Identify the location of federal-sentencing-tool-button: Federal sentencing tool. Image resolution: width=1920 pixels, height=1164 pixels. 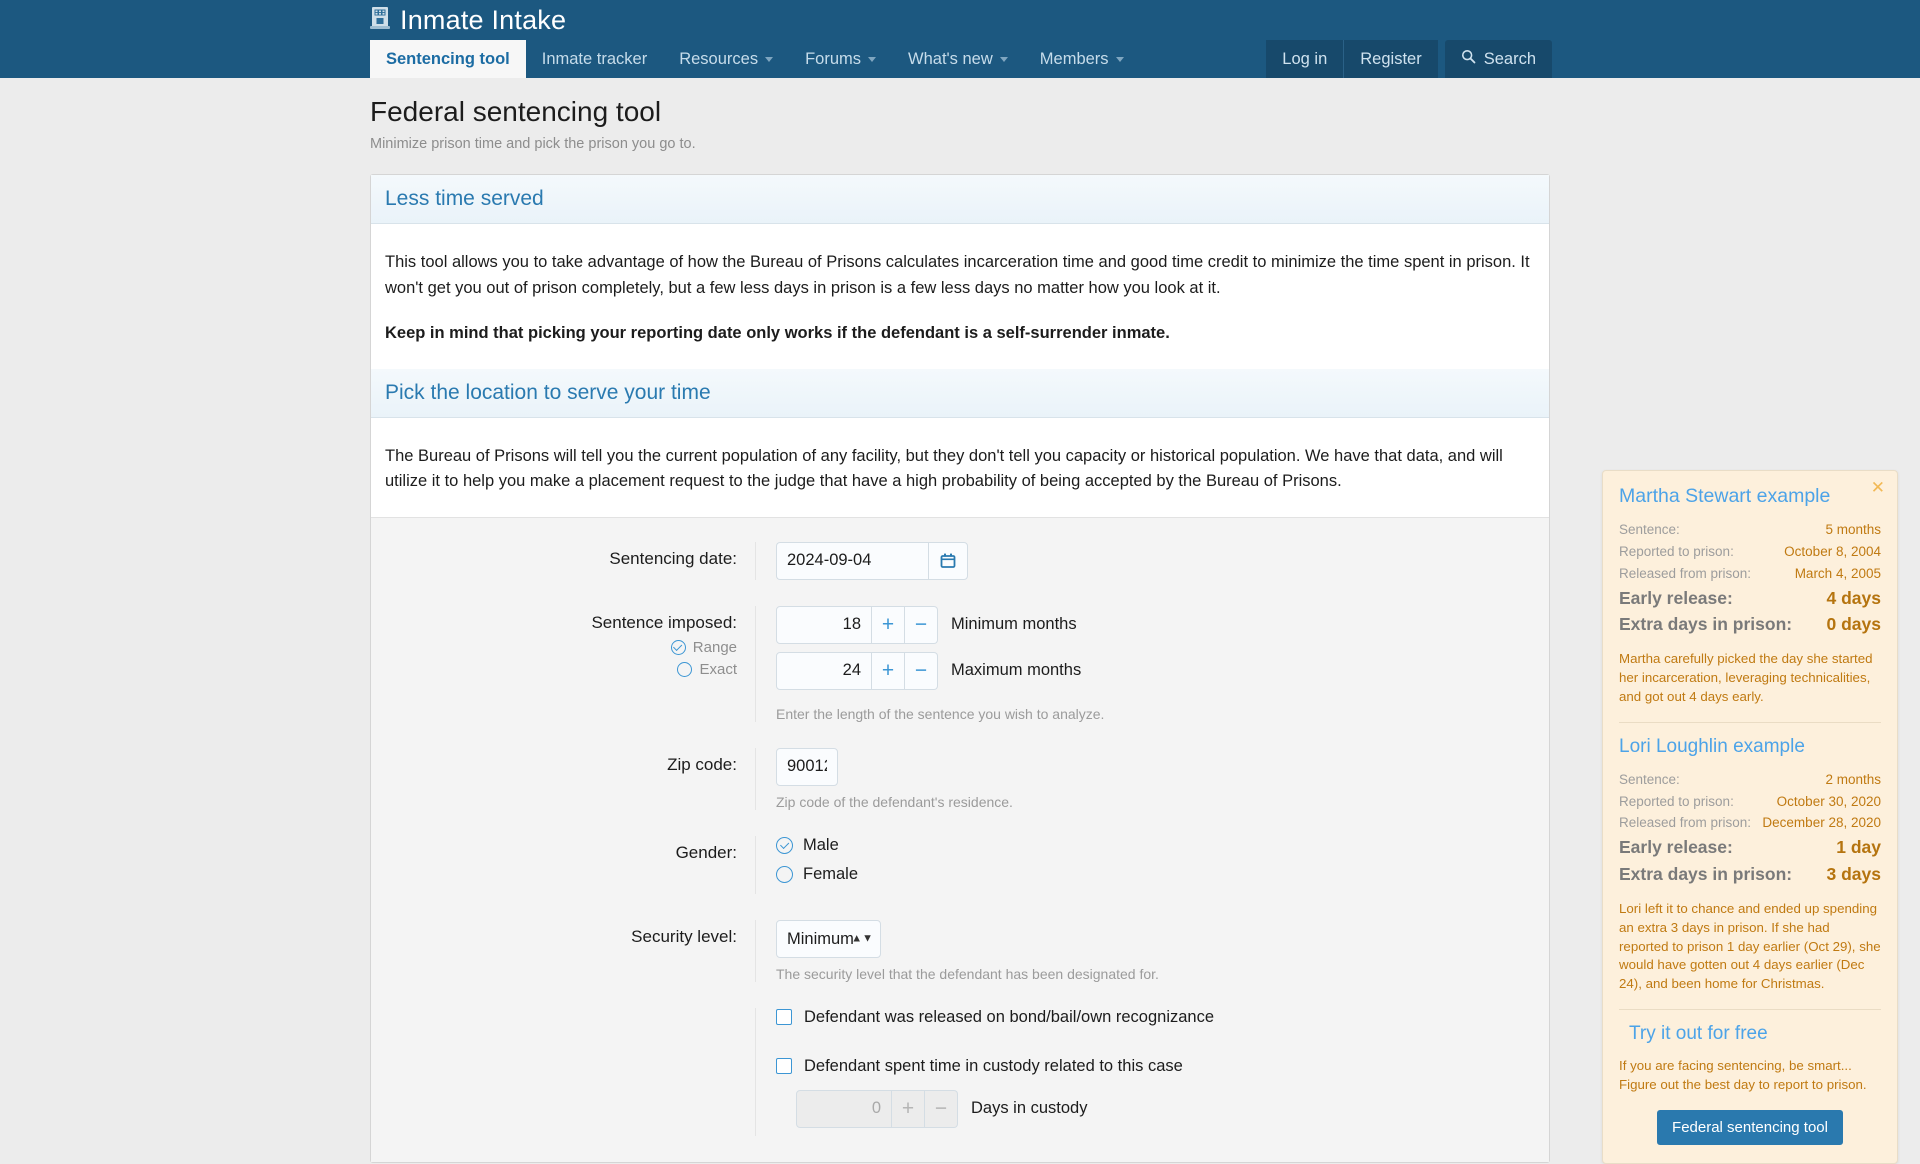
(1750, 1127).